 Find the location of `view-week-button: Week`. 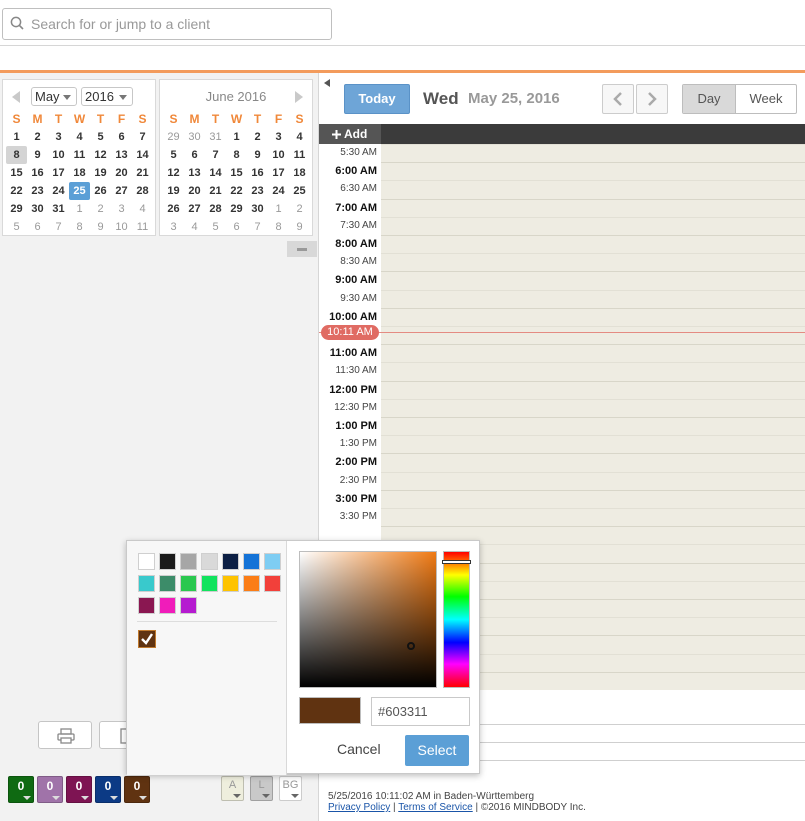

view-week-button: Week is located at coordinates (766, 99).